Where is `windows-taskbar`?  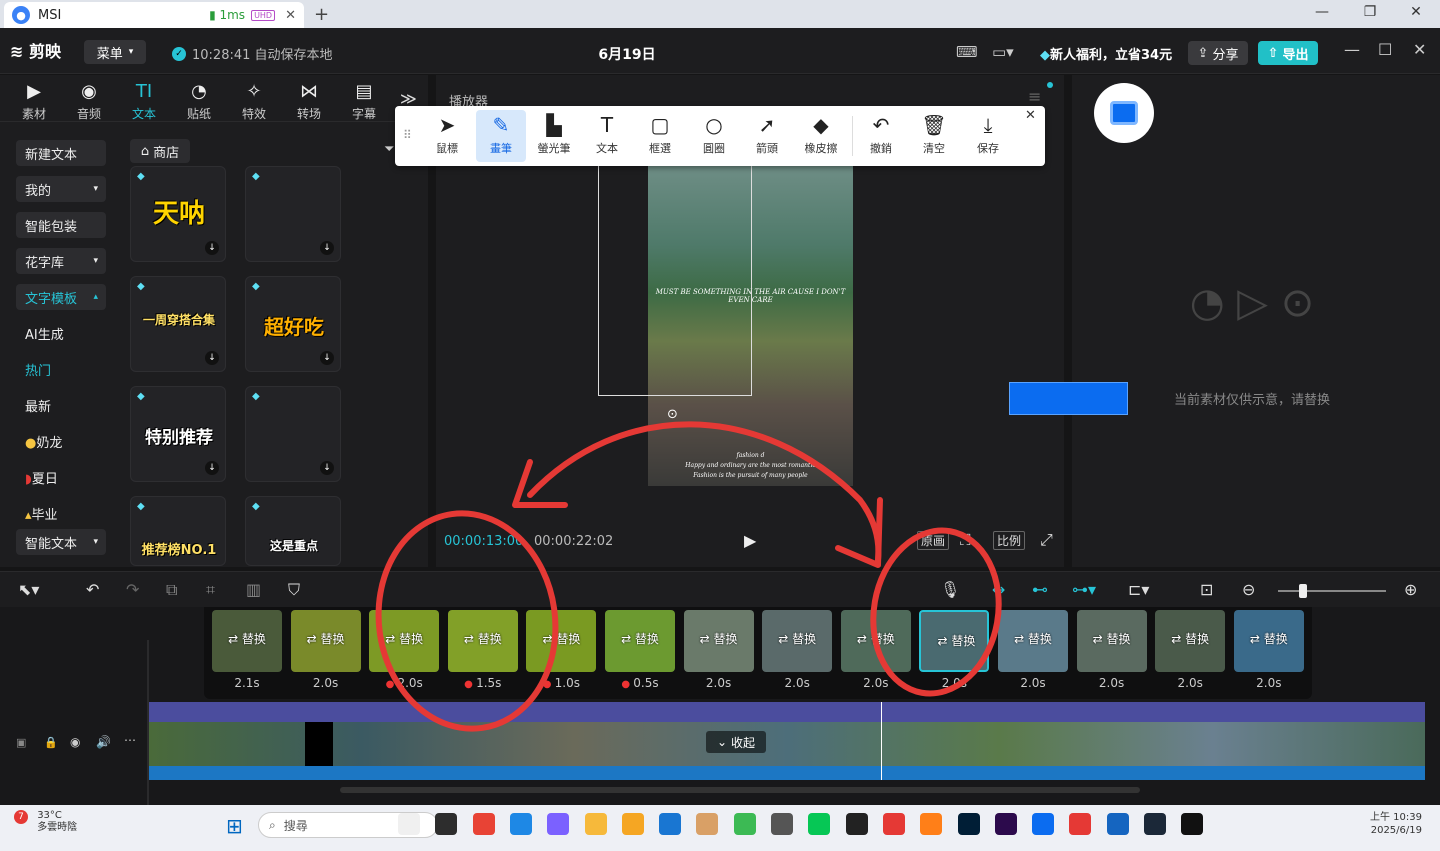 windows-taskbar is located at coordinates (720, 828).